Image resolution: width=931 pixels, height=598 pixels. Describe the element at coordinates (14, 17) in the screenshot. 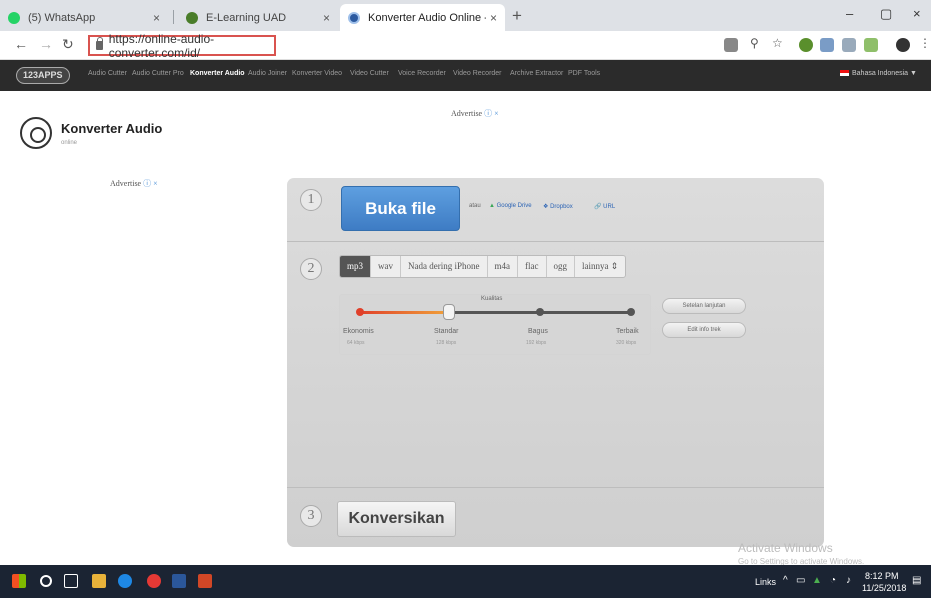

I see `whatsapp-icon` at that location.